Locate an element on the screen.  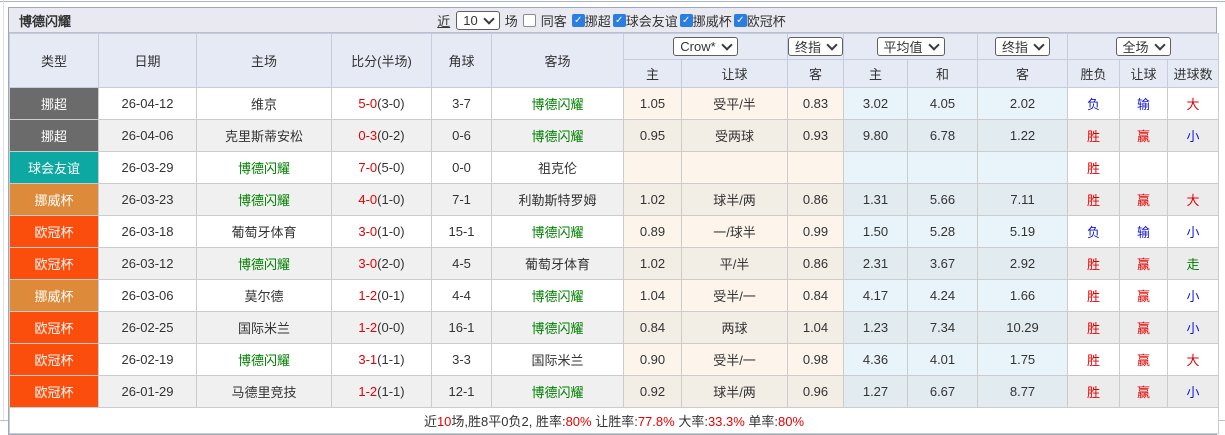
avg-home: 1.27 is located at coordinates (875, 391).